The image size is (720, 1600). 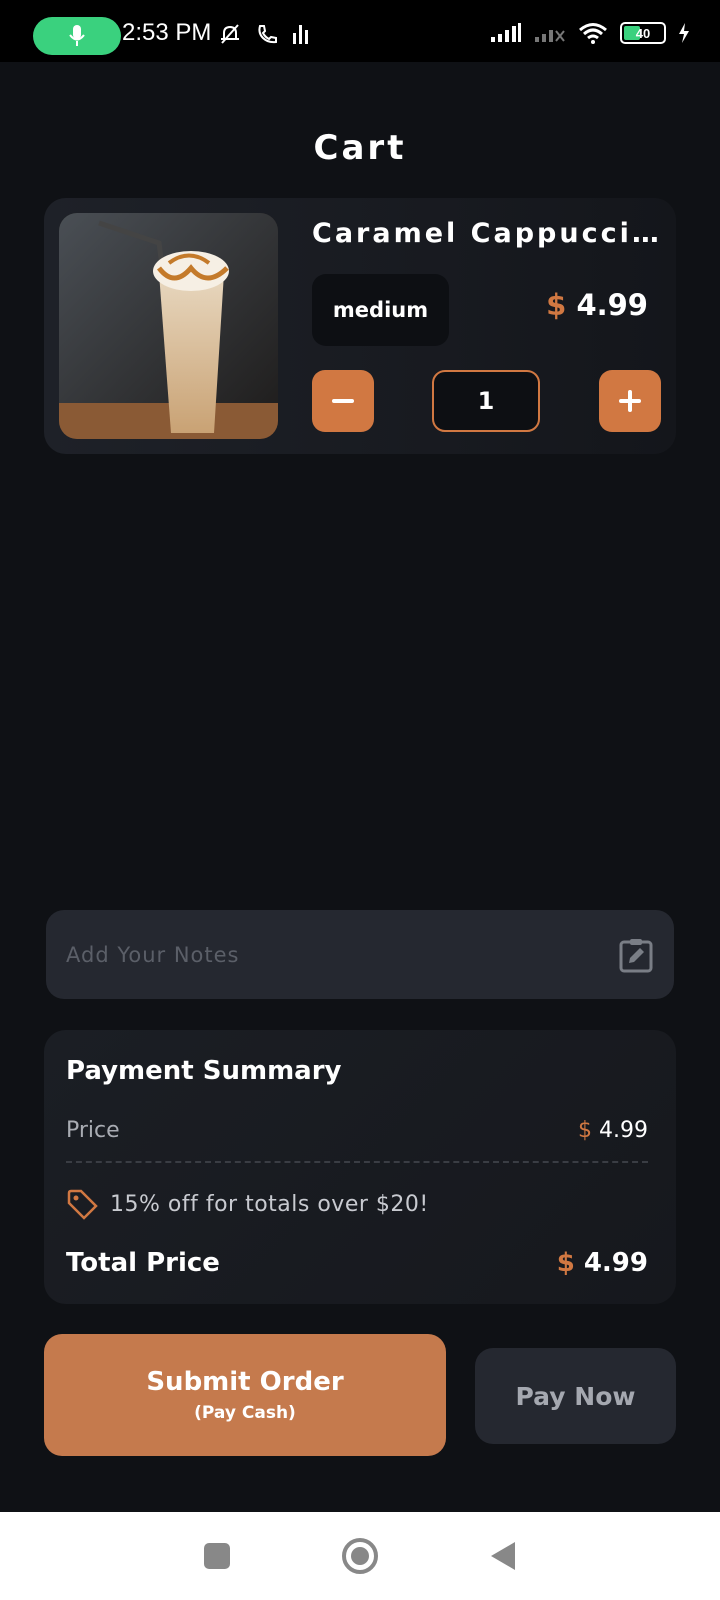 What do you see at coordinates (612, 305) in the screenshot?
I see `item-price-value: 4.99` at bounding box center [612, 305].